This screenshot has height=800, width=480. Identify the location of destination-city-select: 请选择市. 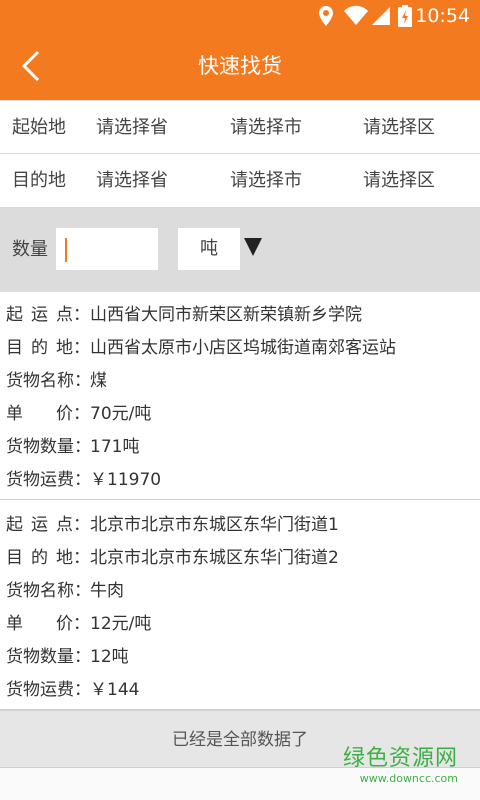
(266, 181).